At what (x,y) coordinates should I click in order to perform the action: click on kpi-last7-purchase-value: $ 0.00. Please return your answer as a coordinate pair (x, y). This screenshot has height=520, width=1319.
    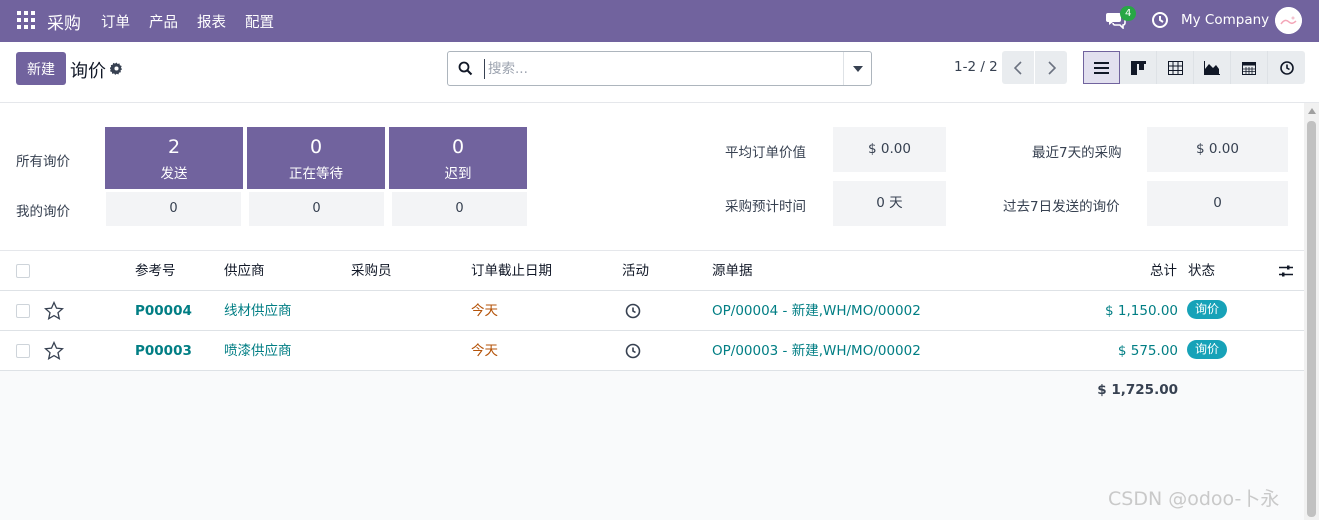
    Looking at the image, I should click on (1217, 149).